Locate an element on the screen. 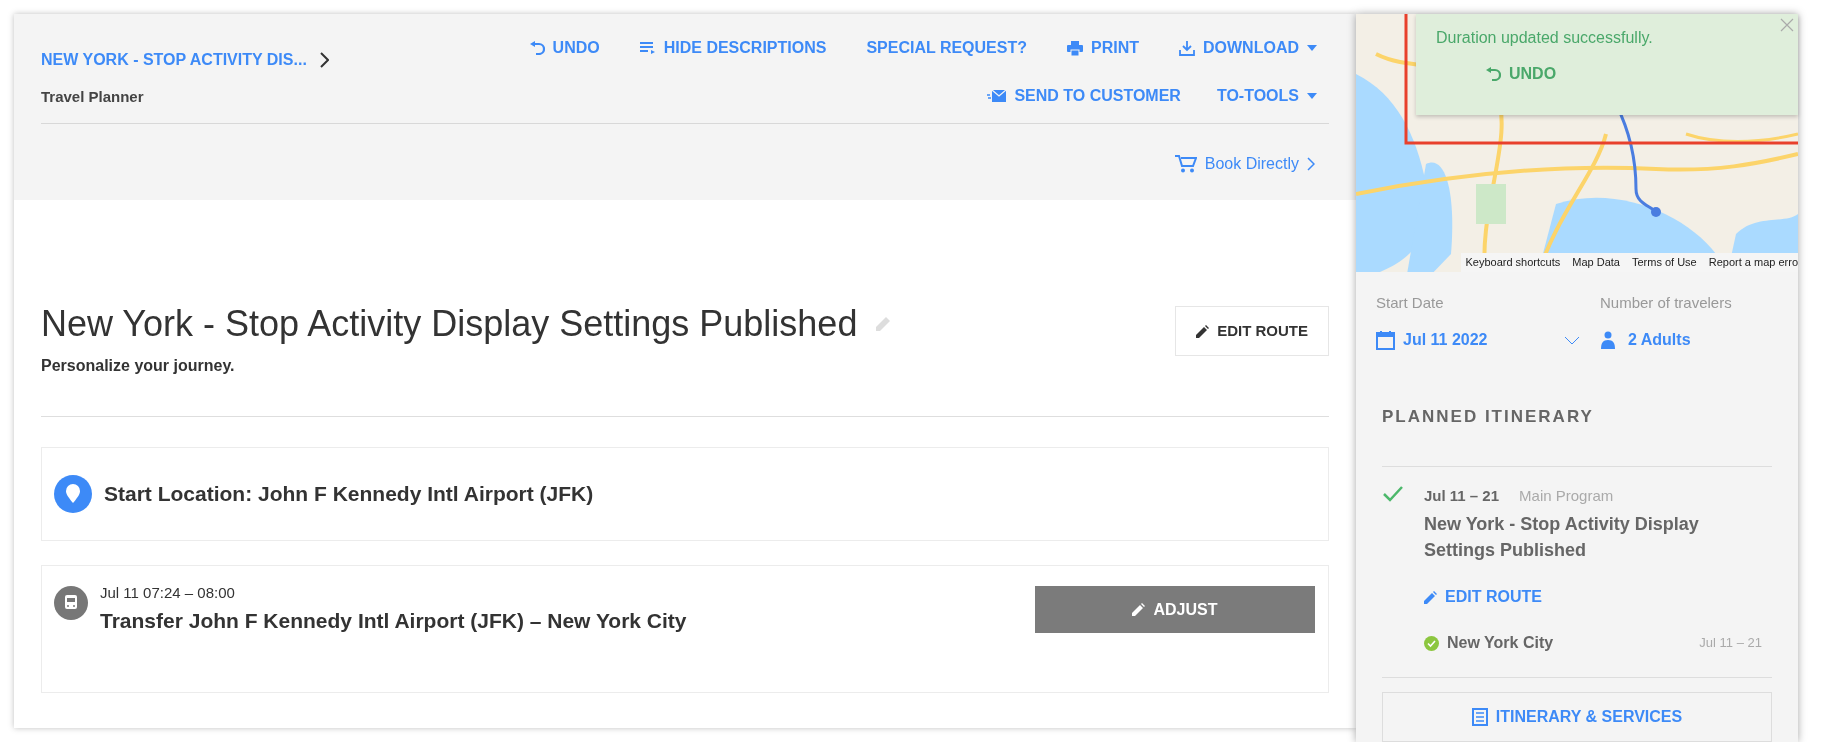 This screenshot has width=1828, height=742. toast-message: Duration updated successfully. is located at coordinates (1545, 38).